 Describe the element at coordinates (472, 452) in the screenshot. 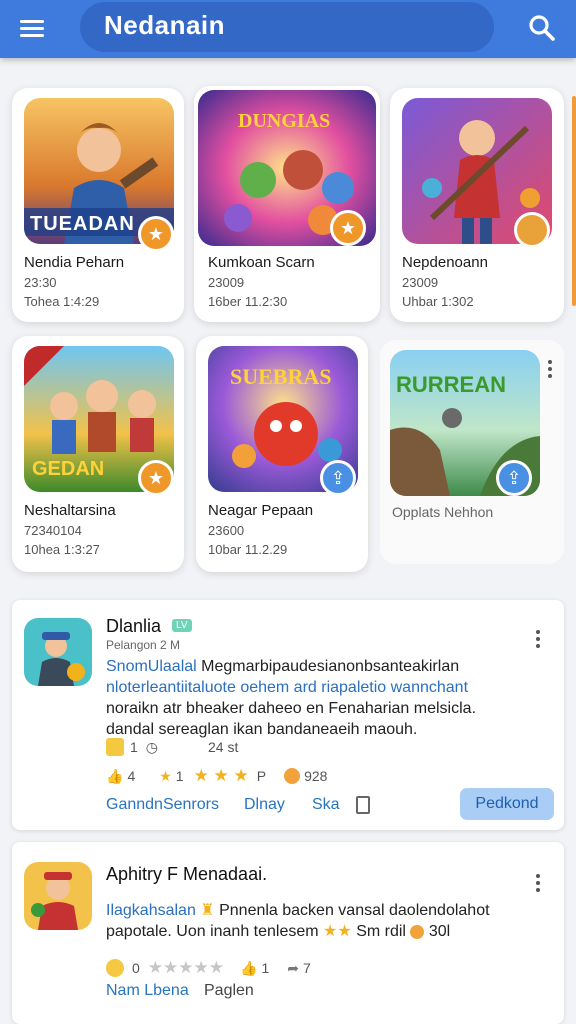

I see `game-card: RURREAN ⇪ Opplats Nehhon` at that location.